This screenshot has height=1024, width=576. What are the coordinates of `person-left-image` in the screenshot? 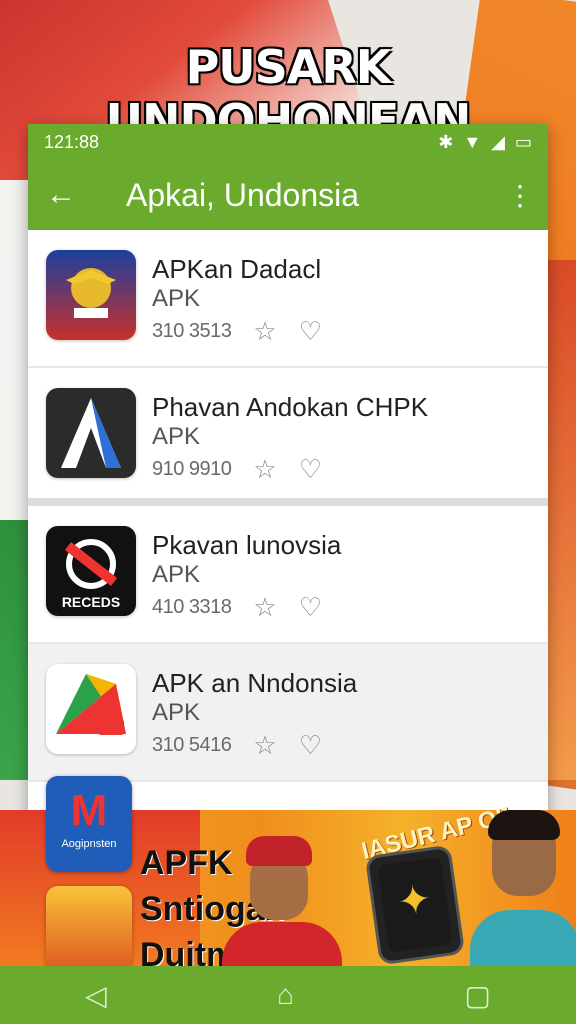 It's located at (282, 906).